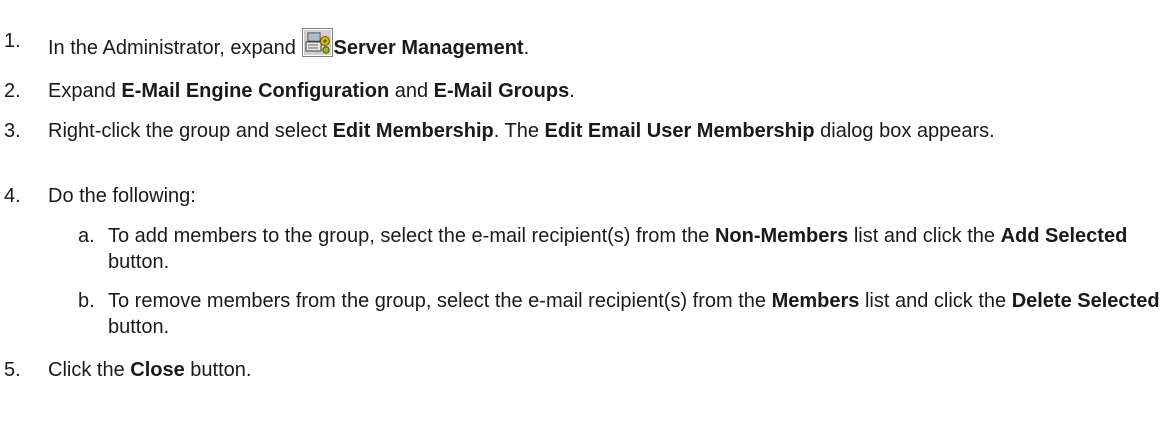 The image size is (1168, 434). What do you see at coordinates (122, 196) in the screenshot?
I see `step-text: Do the following:` at bounding box center [122, 196].